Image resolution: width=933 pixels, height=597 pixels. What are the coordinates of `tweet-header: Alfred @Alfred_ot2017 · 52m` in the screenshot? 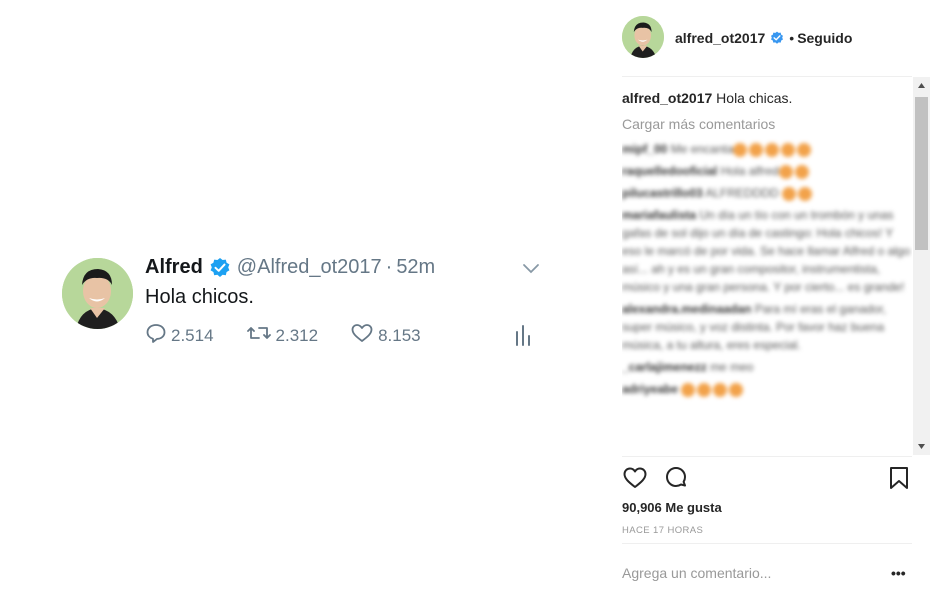 It's located at (290, 267).